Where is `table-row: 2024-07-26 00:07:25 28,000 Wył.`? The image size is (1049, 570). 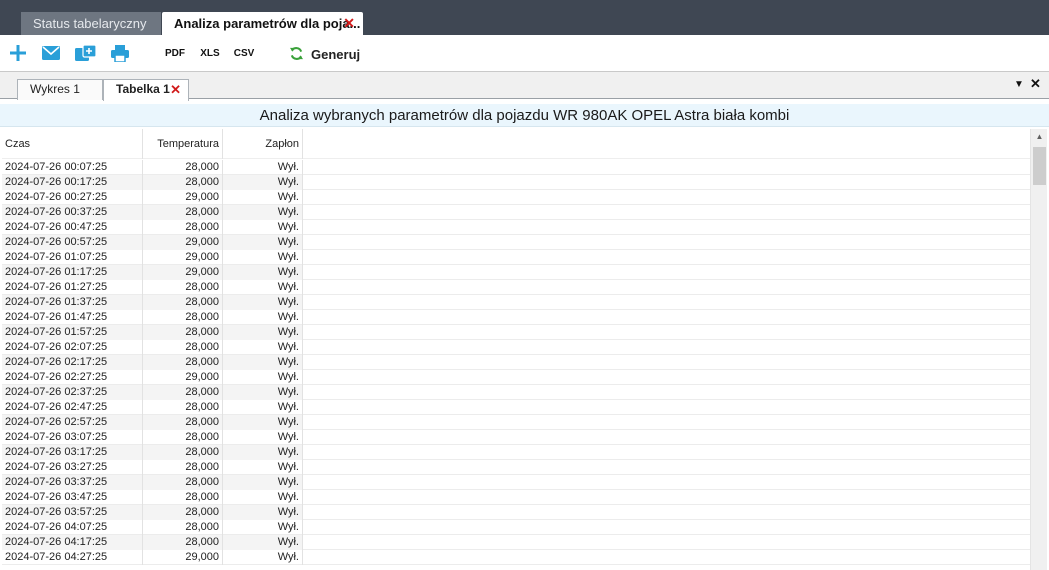 table-row: 2024-07-26 00:07:25 28,000 Wył. is located at coordinates (516, 167).